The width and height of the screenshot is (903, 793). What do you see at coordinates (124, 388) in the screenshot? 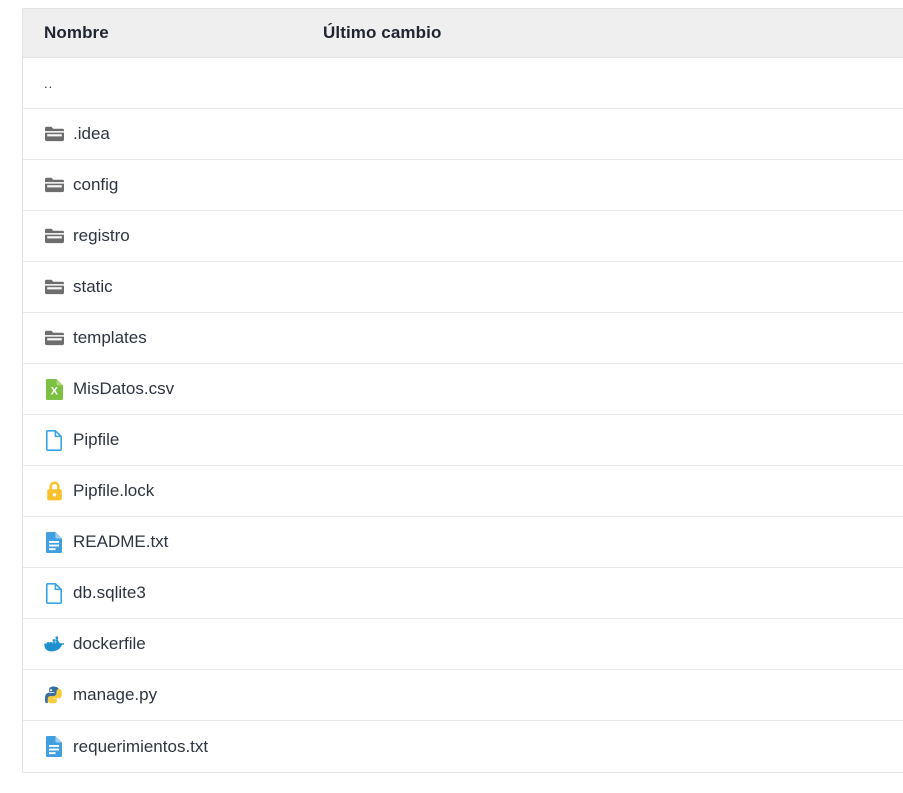
I see `file-name-label: MisDatos.csv` at bounding box center [124, 388].